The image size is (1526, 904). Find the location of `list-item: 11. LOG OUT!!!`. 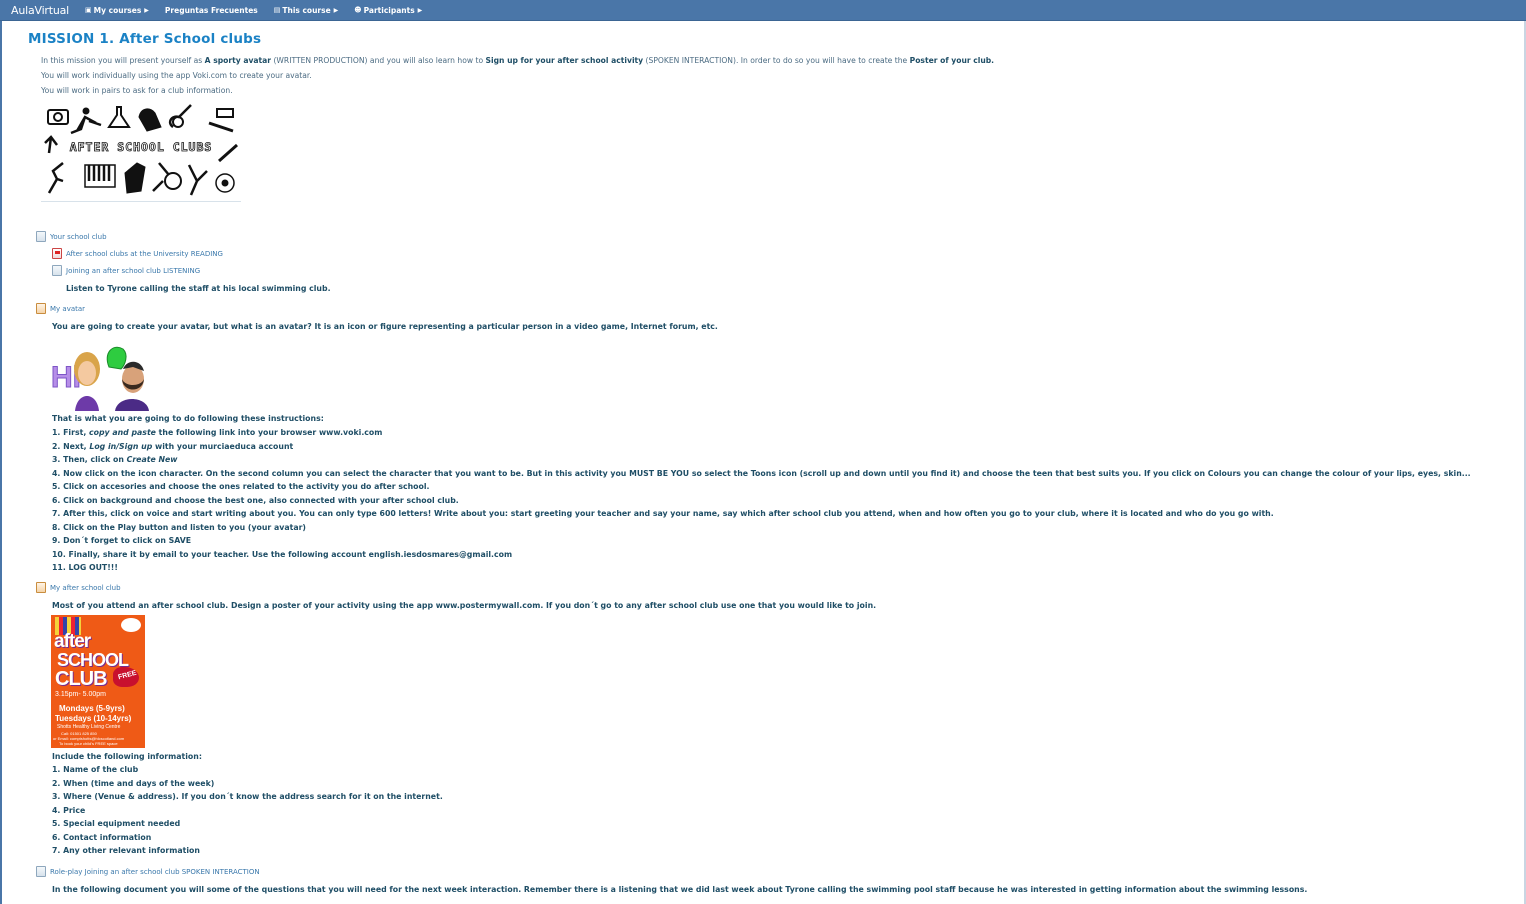

list-item: 11. LOG OUT!!! is located at coordinates (85, 567).